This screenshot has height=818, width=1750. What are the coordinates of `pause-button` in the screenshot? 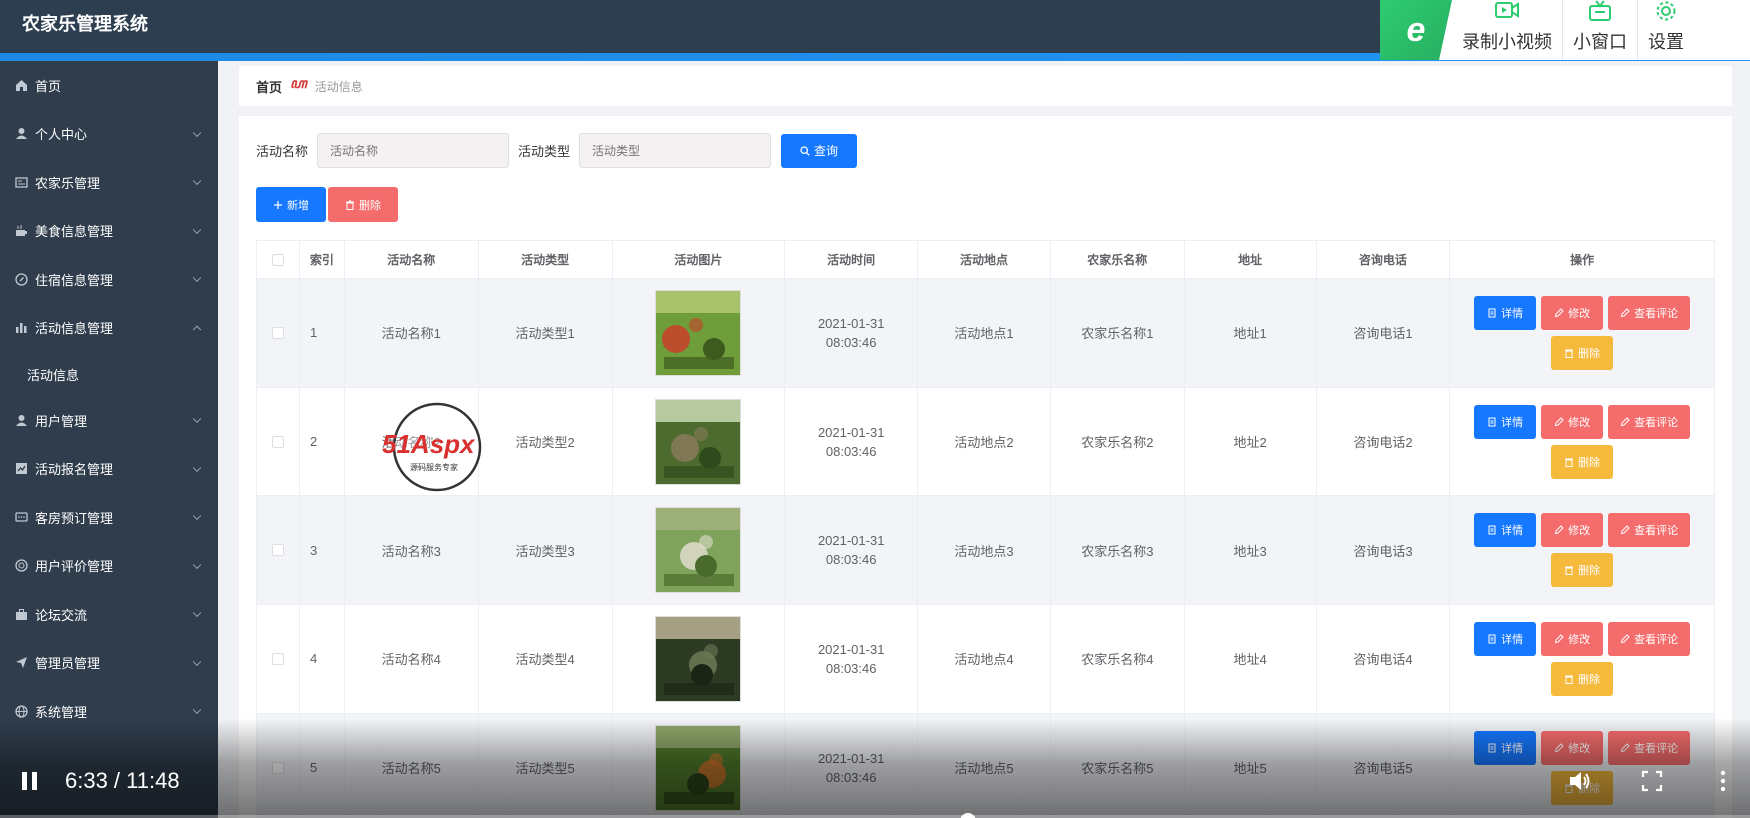 It's located at (30, 781).